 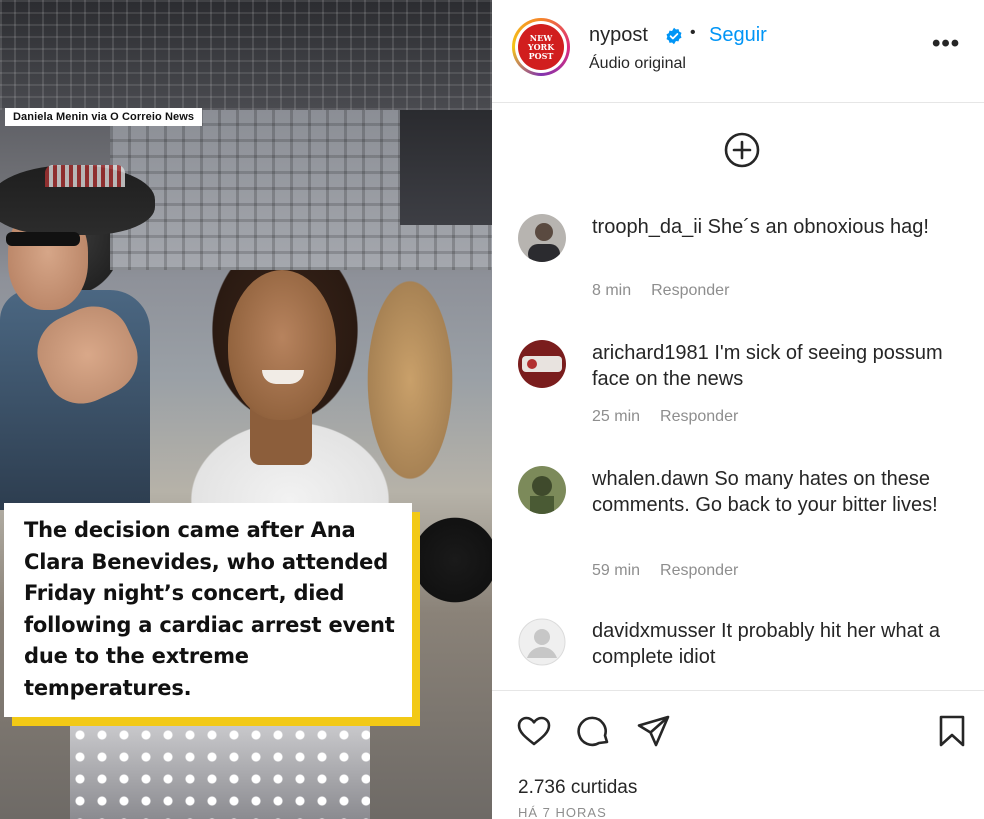 I want to click on sunglasses, so click(x=43, y=239).